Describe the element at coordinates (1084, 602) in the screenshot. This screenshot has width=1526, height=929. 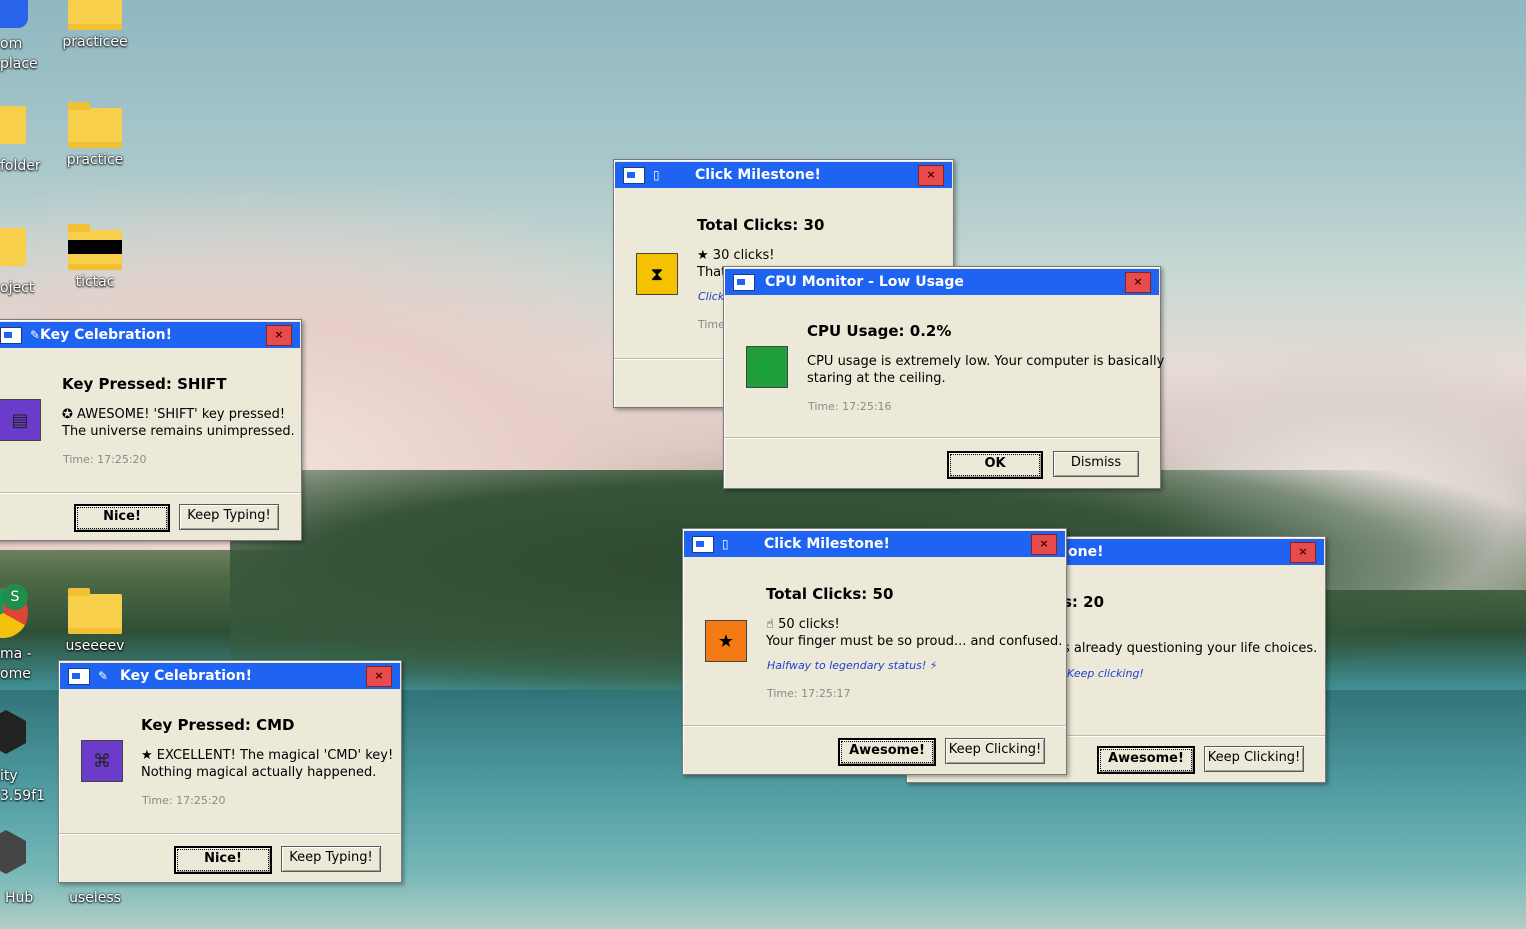
I see `dialog-heading: s: 20` at that location.